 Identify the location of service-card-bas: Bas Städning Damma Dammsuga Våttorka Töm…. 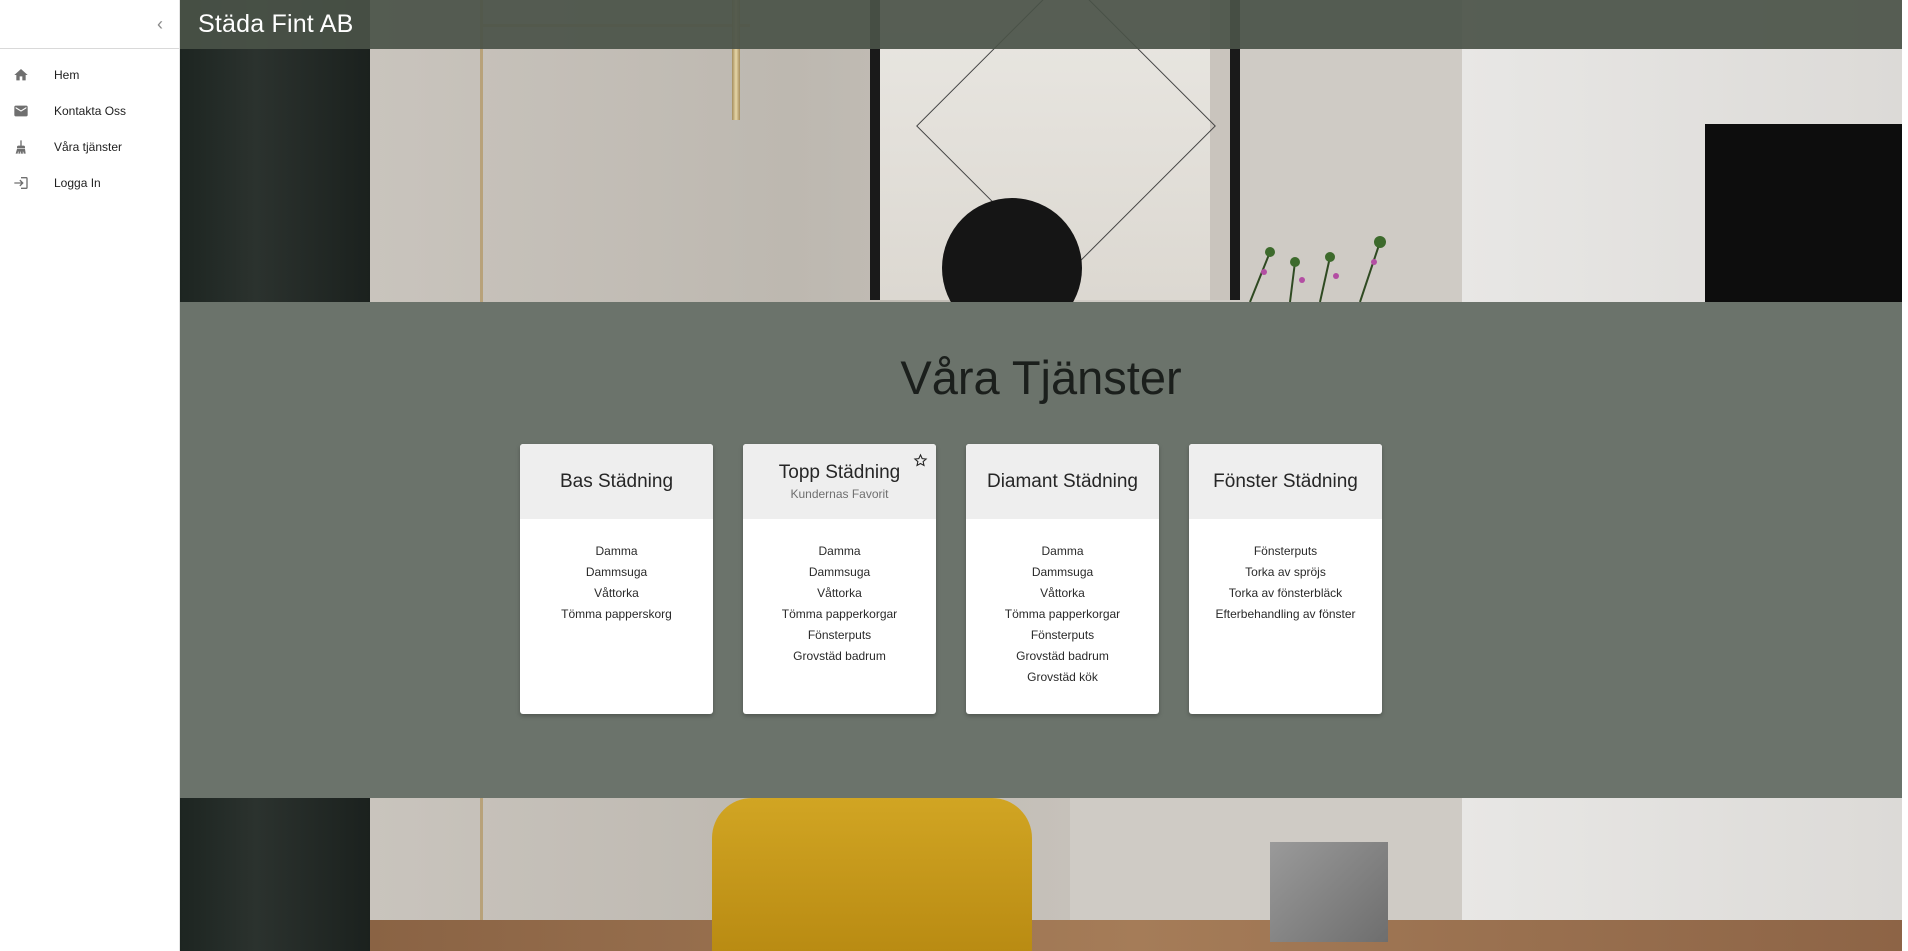
(616, 579).